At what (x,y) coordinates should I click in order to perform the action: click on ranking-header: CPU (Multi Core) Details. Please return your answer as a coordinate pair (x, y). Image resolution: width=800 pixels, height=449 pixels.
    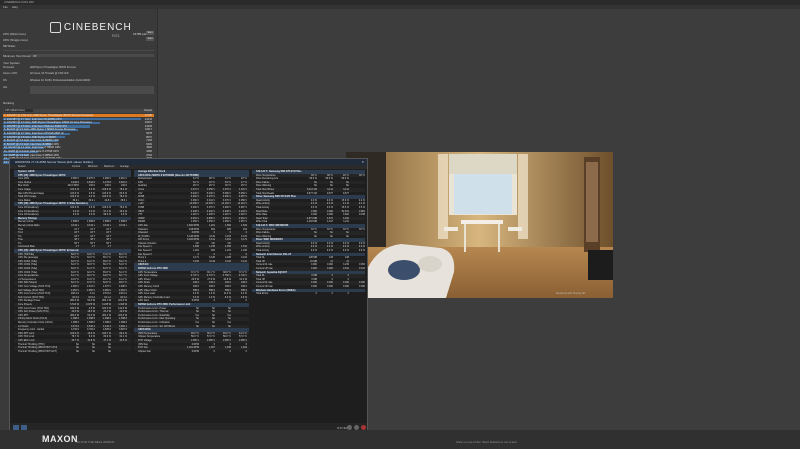
    Looking at the image, I should click on (78, 111).